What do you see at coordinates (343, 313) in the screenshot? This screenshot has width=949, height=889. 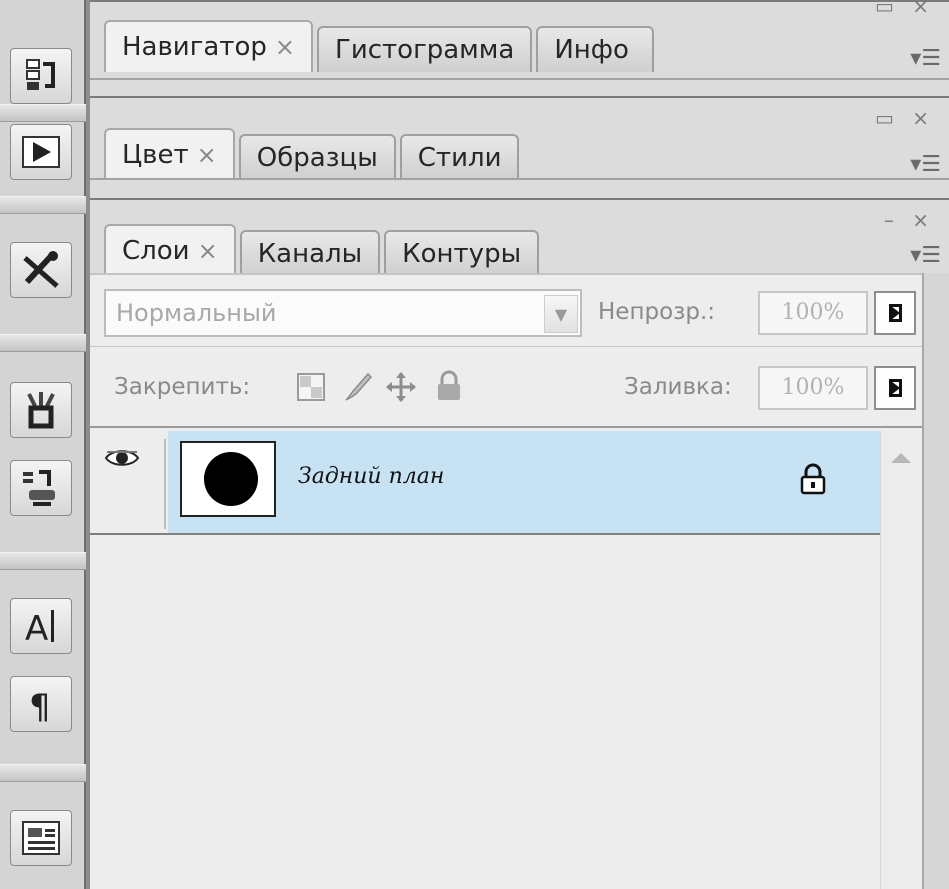 I see `blend-mode-select: Нормальный` at bounding box center [343, 313].